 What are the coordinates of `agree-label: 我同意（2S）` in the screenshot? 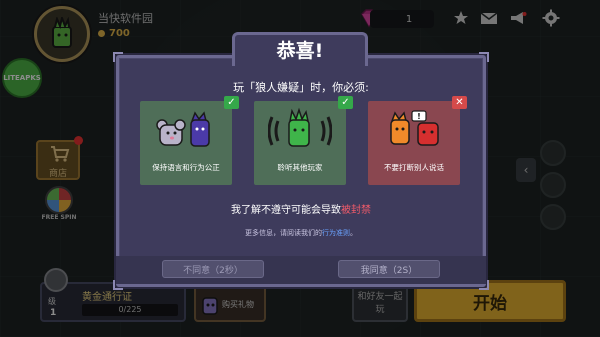 It's located at (389, 270).